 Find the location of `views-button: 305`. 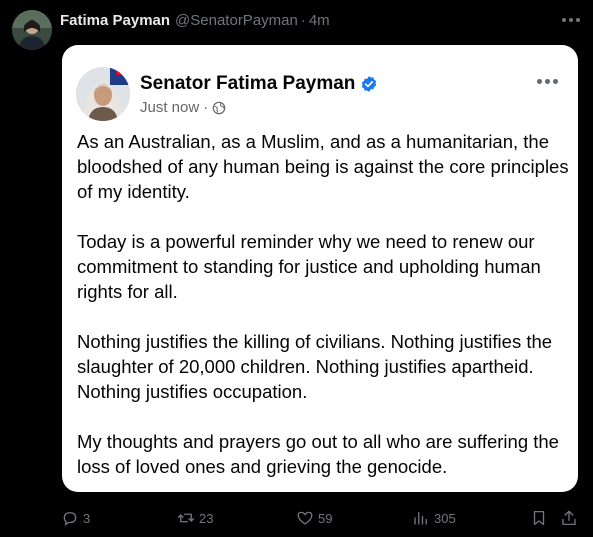

views-button: 305 is located at coordinates (434, 518).